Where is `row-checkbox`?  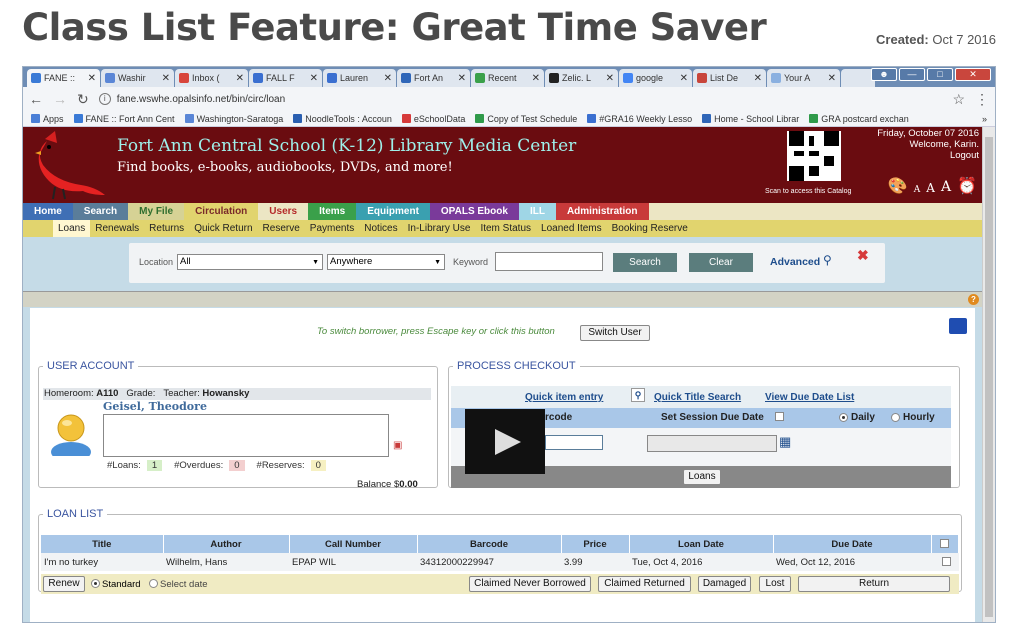 row-checkbox is located at coordinates (946, 562).